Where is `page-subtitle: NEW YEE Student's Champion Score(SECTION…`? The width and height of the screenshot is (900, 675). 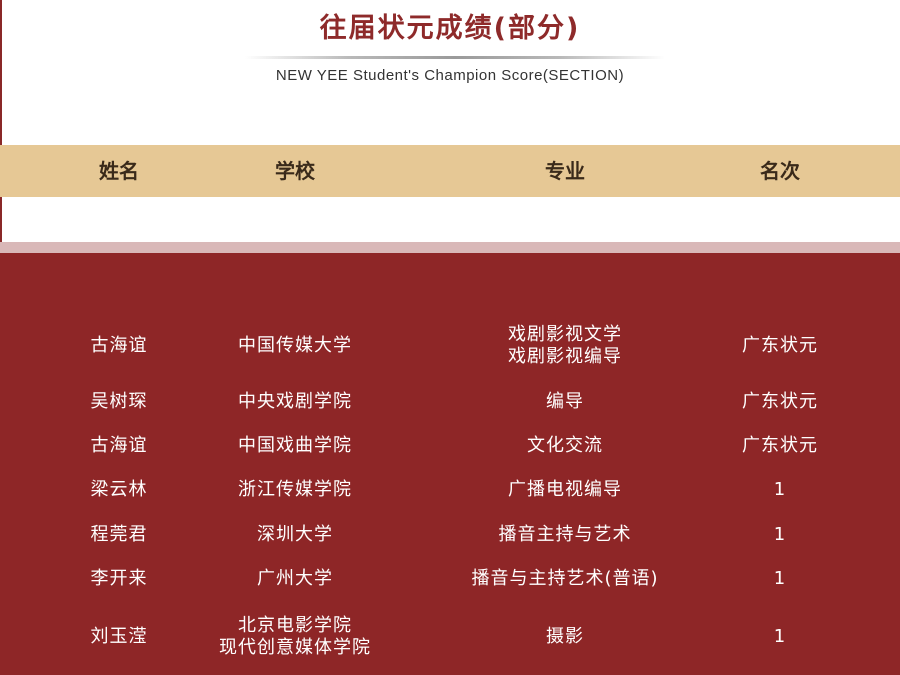 page-subtitle: NEW YEE Student's Champion Score(SECTION… is located at coordinates (450, 75).